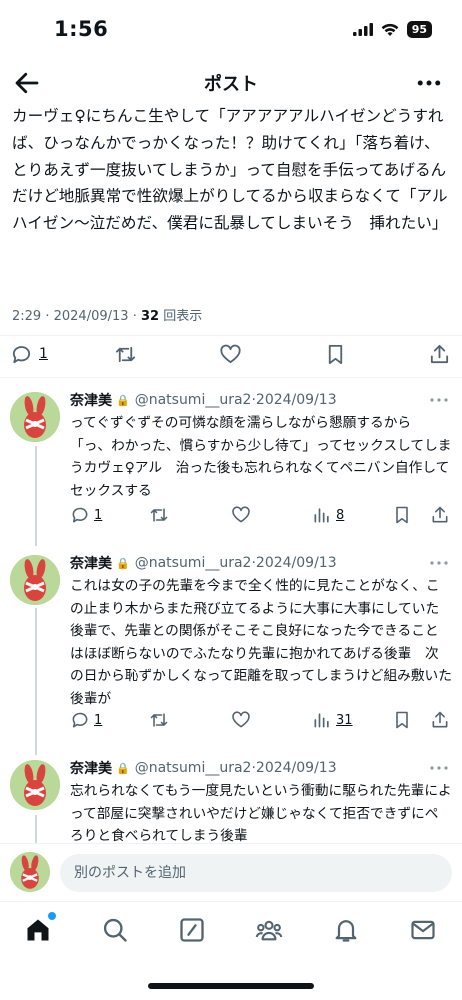 The height and width of the screenshot is (1000, 462). What do you see at coordinates (362, 29) in the screenshot?
I see `signal-icon` at bounding box center [362, 29].